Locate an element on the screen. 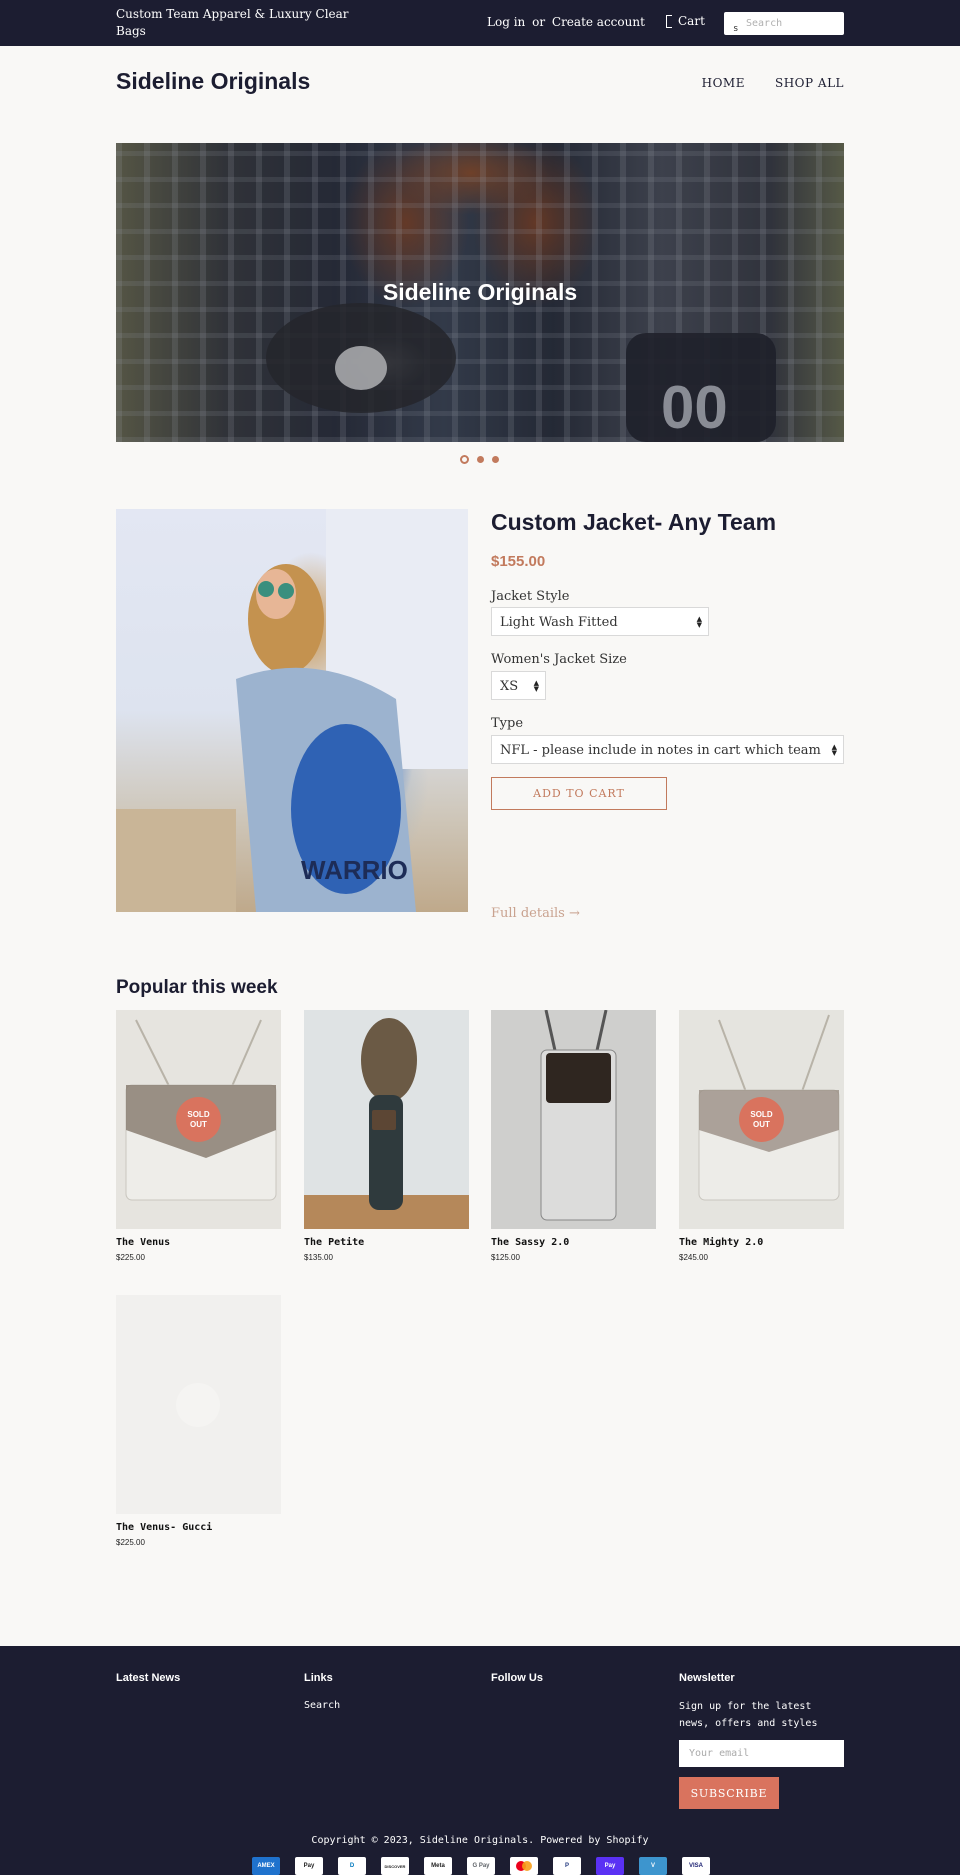 Image resolution: width=960 pixels, height=1875 pixels. store-tagline: Custom Team Apparel & Luxury Clear Bags is located at coordinates (232, 22).